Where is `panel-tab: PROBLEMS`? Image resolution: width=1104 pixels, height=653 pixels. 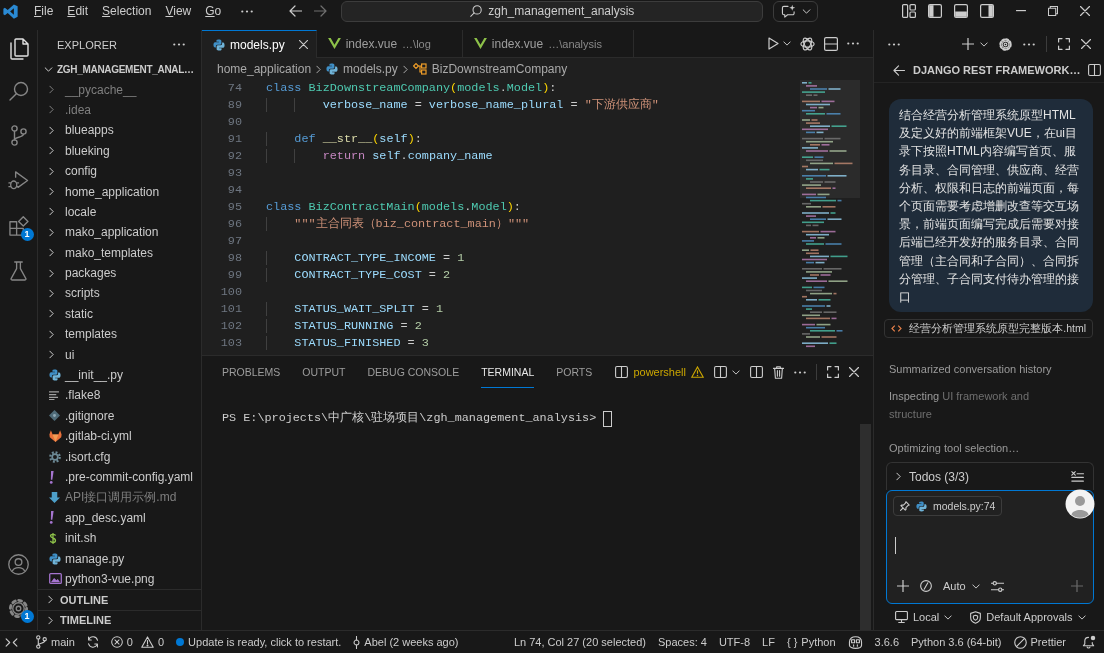
panel-tab: PROBLEMS is located at coordinates (251, 372).